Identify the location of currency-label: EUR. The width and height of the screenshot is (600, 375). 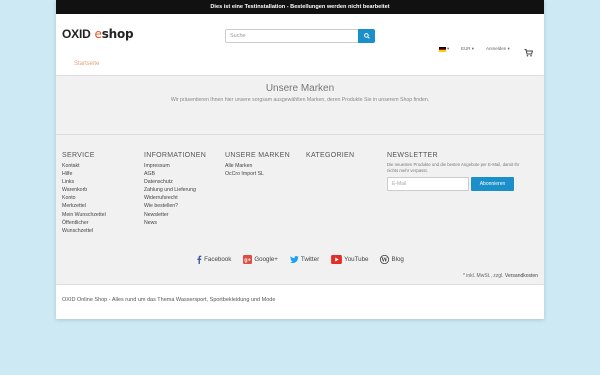
(466, 48).